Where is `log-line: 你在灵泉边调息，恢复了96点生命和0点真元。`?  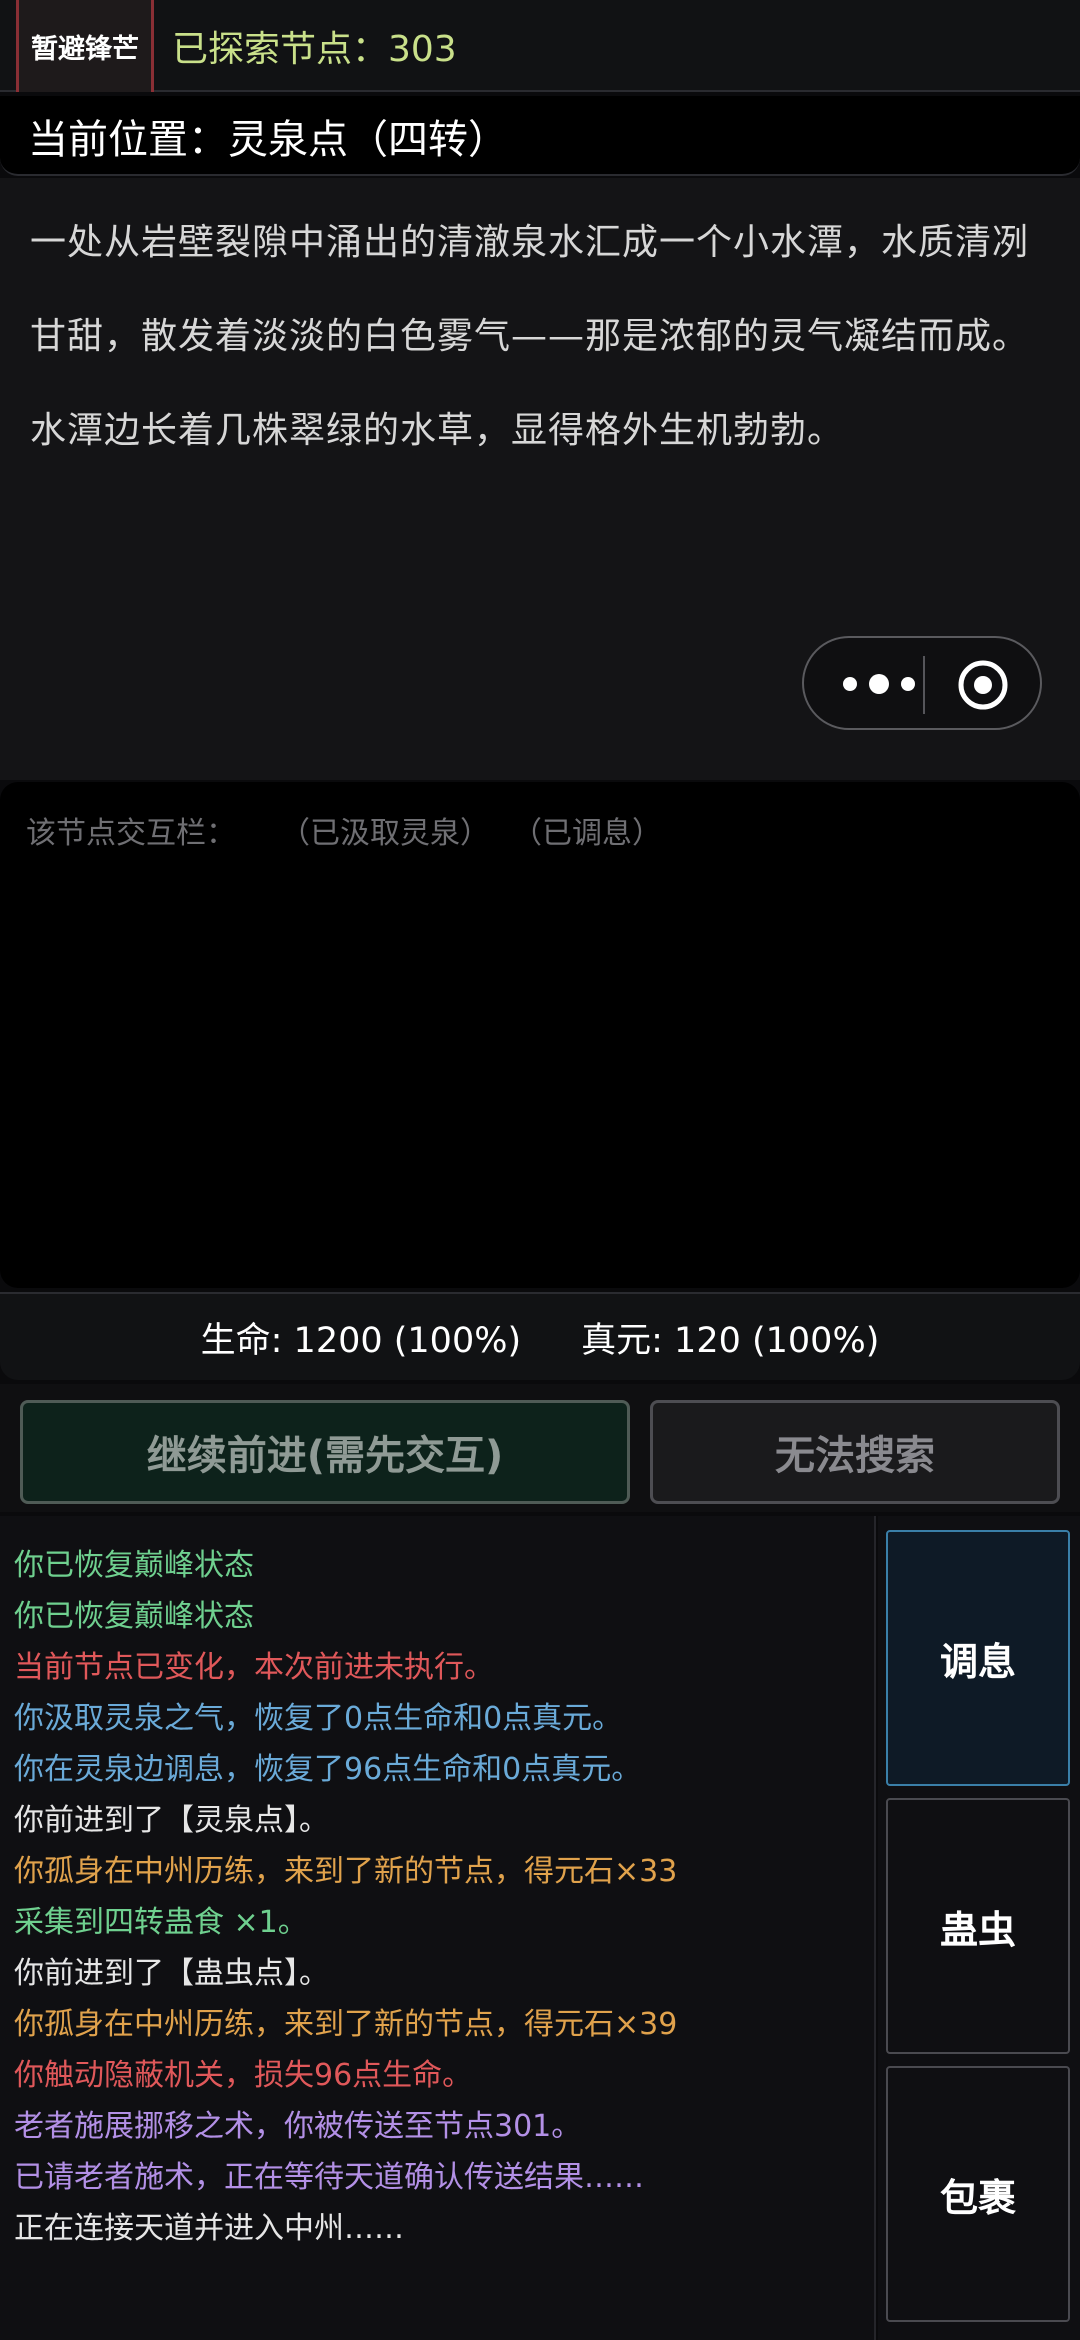
log-line: 你在灵泉边调息，恢复了96点生命和0点真元。 is located at coordinates (328, 1769).